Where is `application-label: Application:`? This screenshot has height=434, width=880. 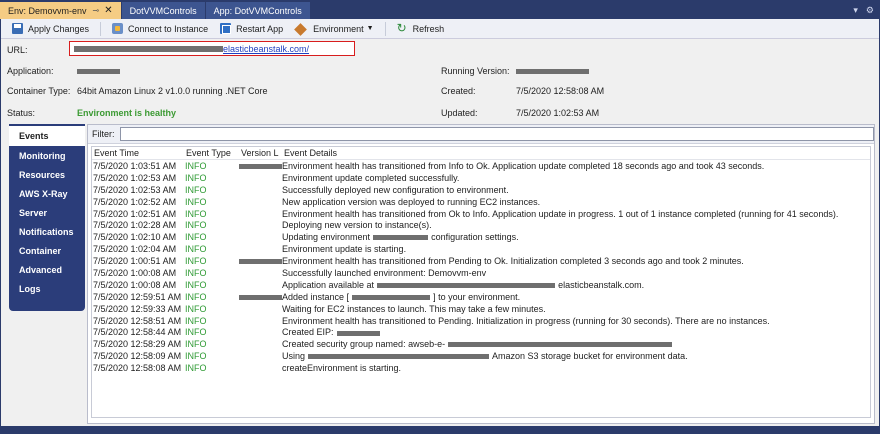
application-label: Application: is located at coordinates (30, 71).